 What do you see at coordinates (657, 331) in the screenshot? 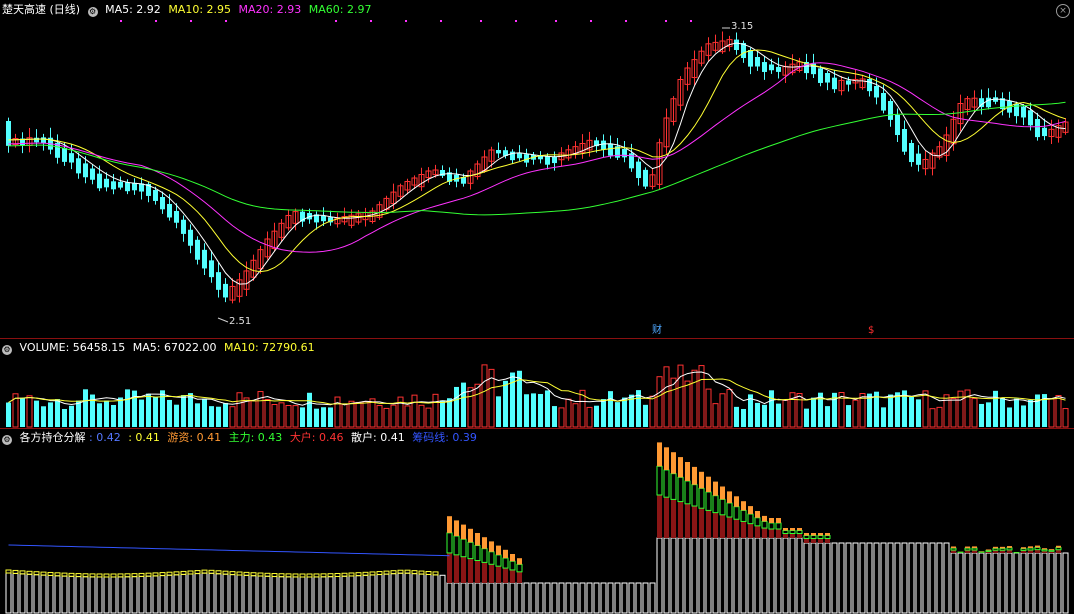
I see `finance-event-mark: 财` at bounding box center [657, 331].